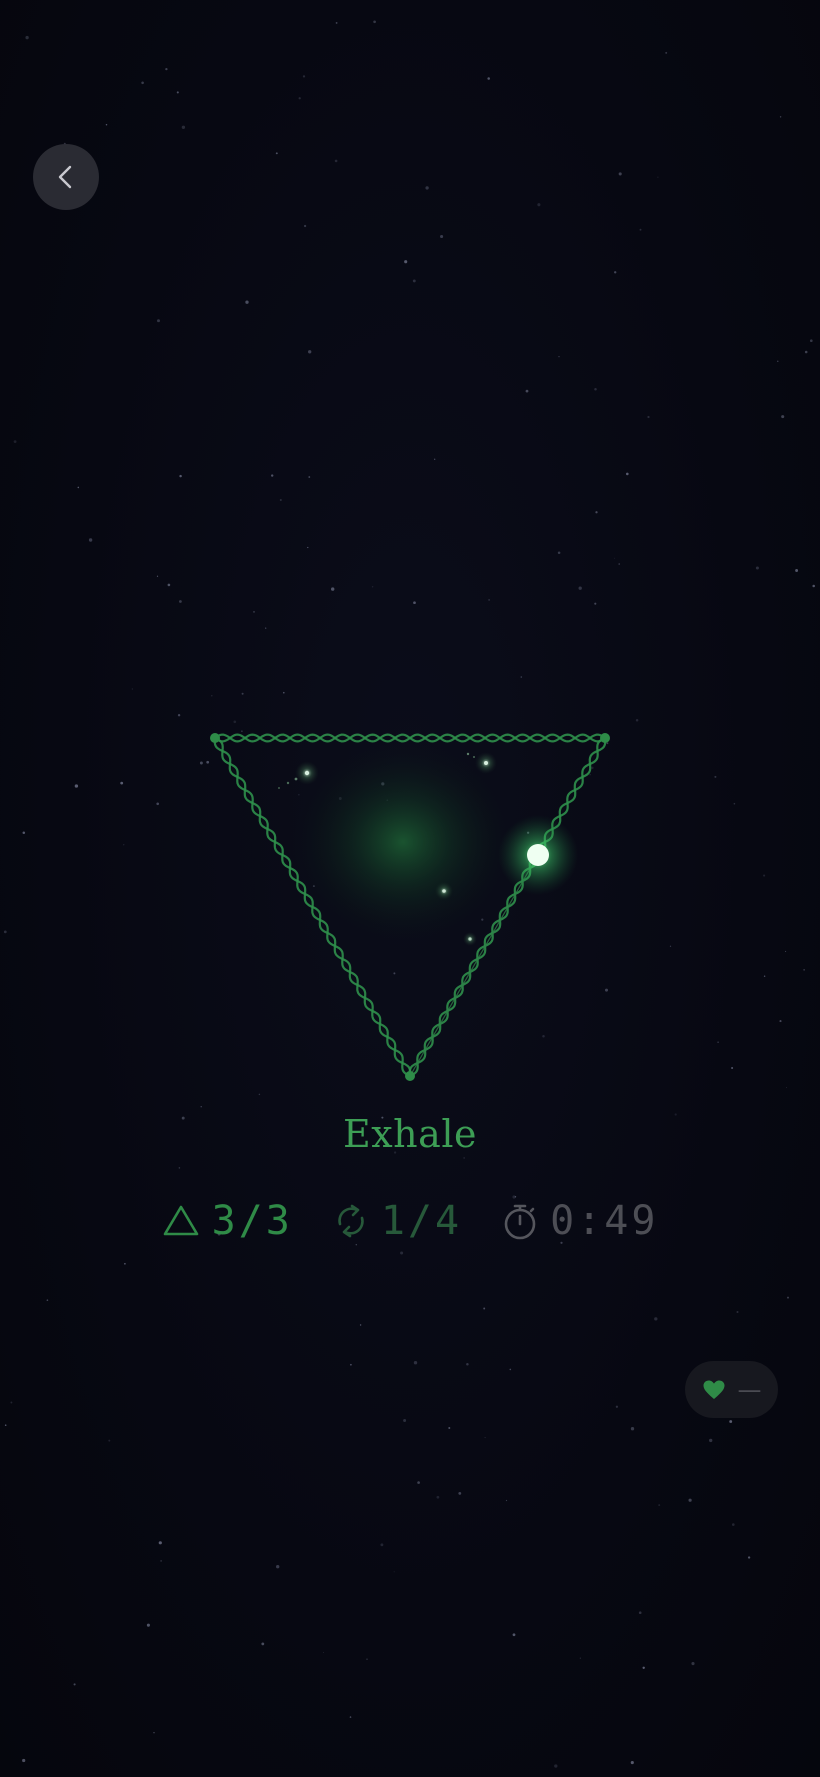 This screenshot has width=820, height=1777. I want to click on session-stats: 3/3 1/4 0:49, so click(410, 1221).